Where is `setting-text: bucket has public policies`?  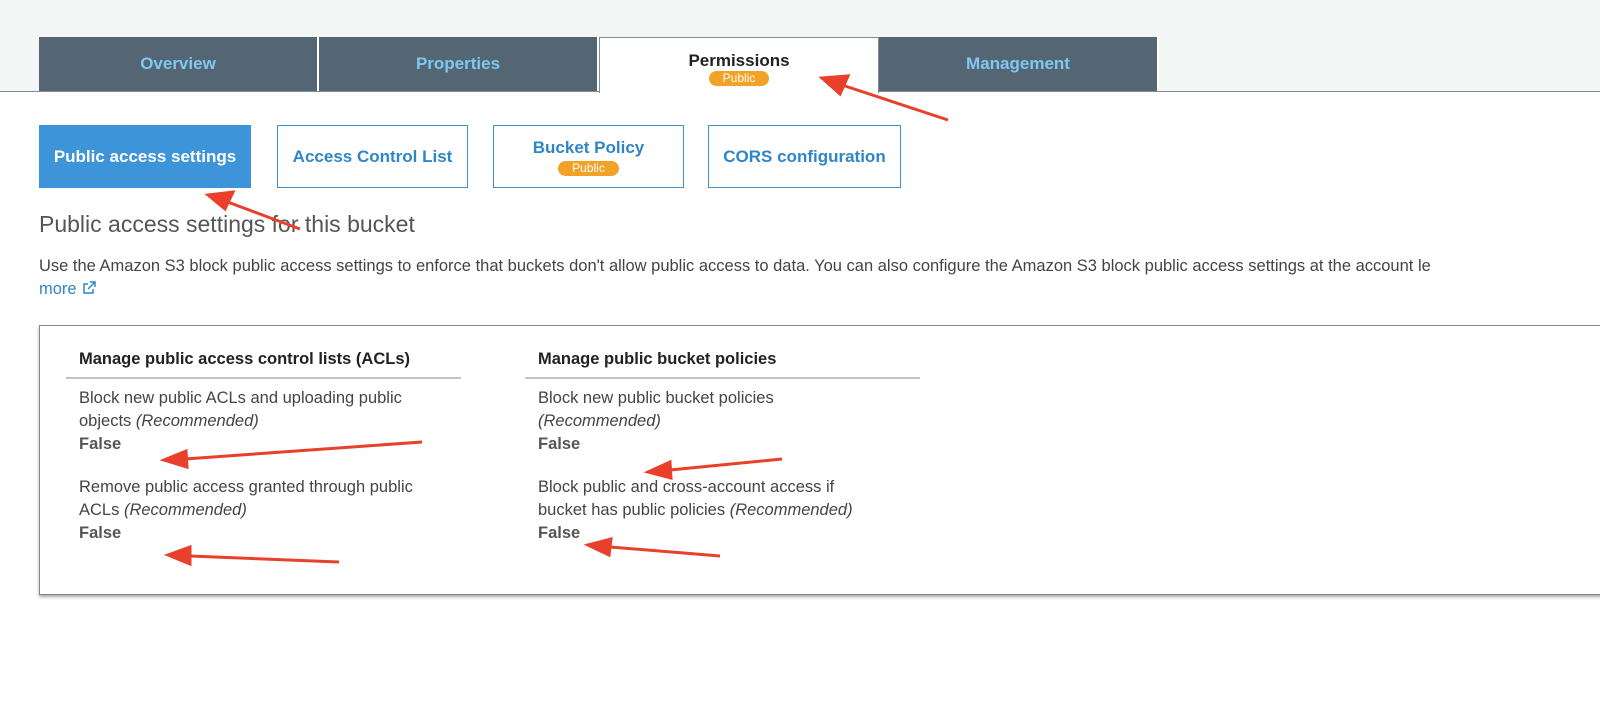
setting-text: bucket has public policies is located at coordinates (632, 510).